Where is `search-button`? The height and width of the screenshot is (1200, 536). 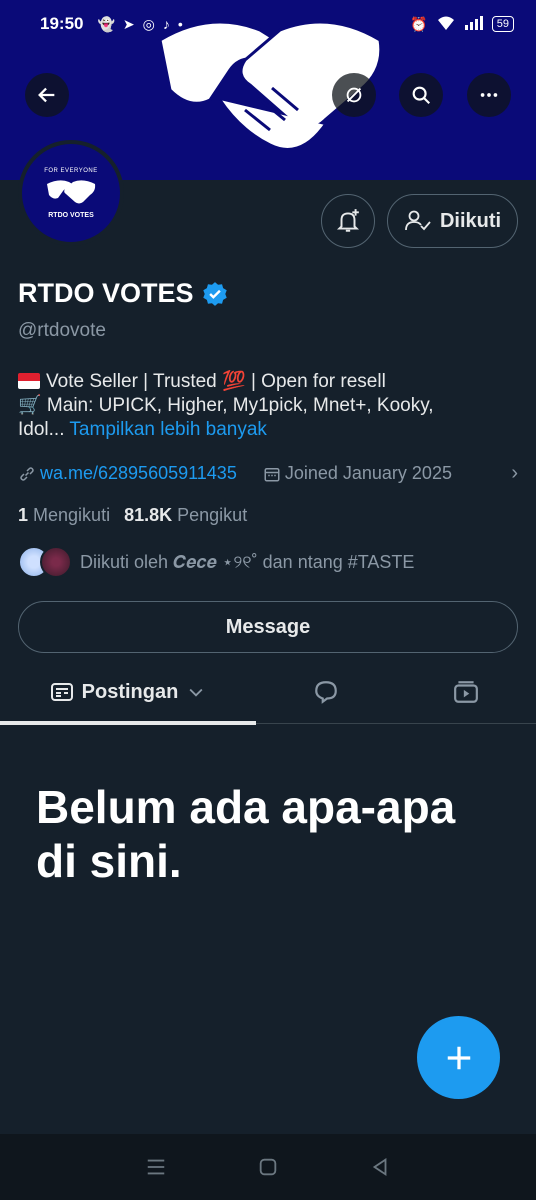 search-button is located at coordinates (421, 95).